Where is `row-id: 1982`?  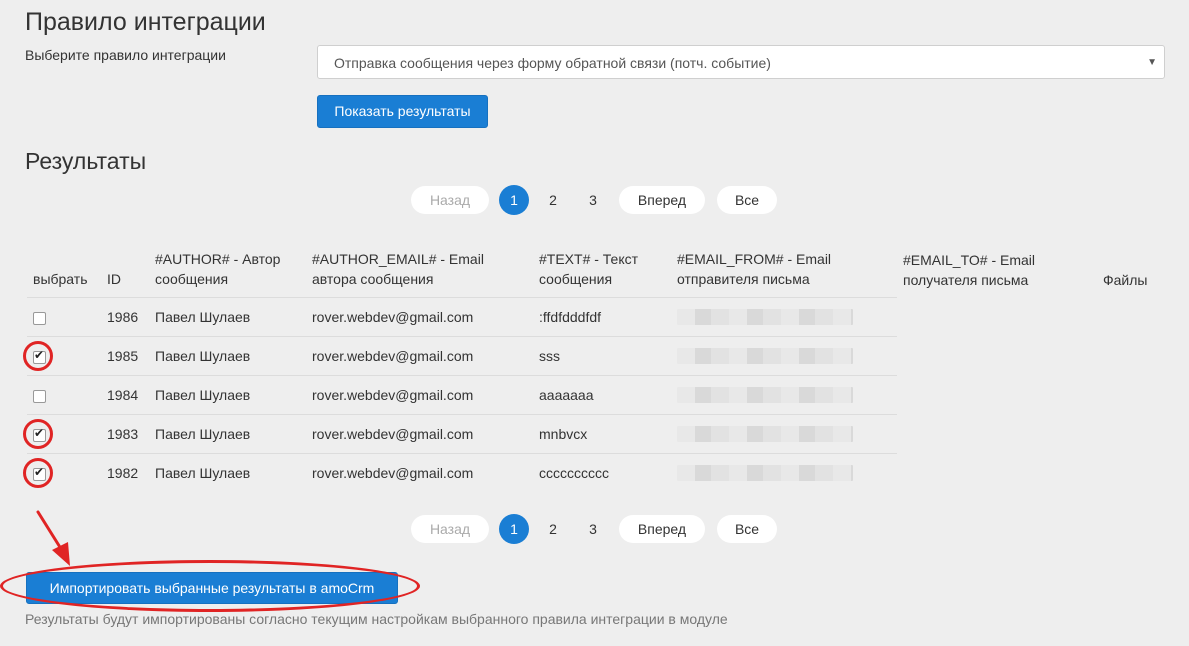 row-id: 1982 is located at coordinates (125, 472).